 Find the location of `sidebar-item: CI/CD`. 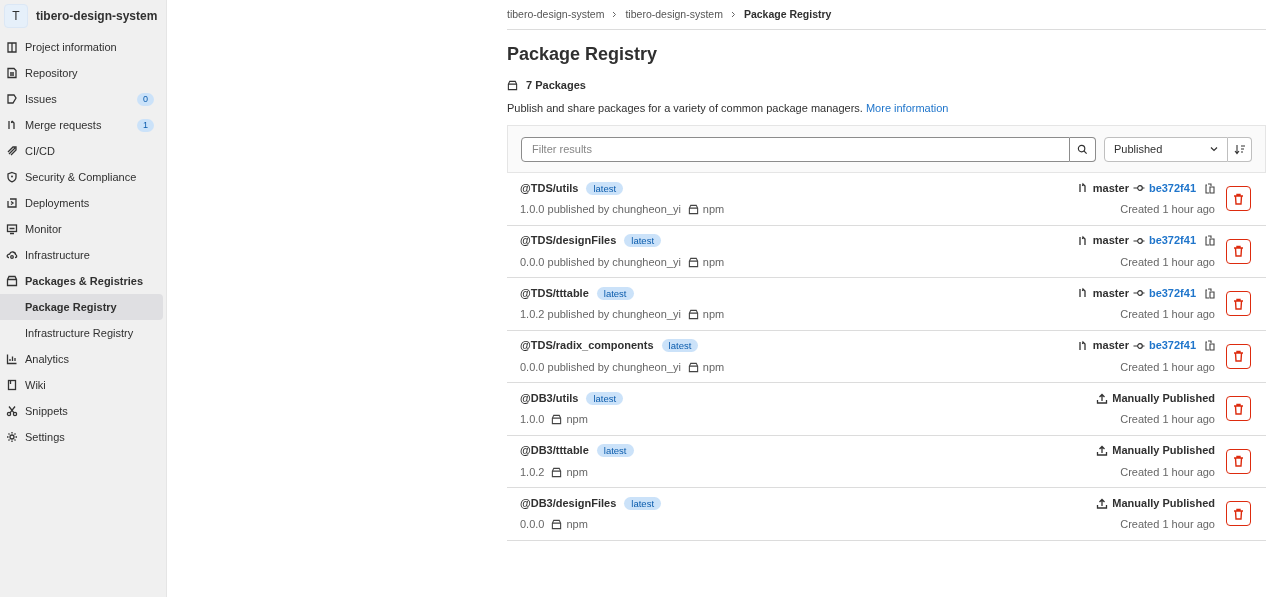

sidebar-item: CI/CD is located at coordinates (83, 151).